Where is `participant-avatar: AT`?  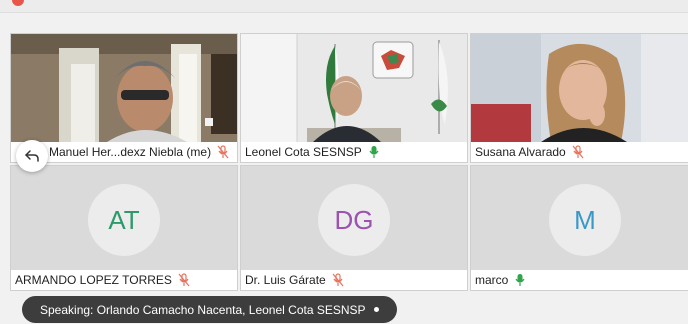
participant-avatar: AT is located at coordinates (124, 220).